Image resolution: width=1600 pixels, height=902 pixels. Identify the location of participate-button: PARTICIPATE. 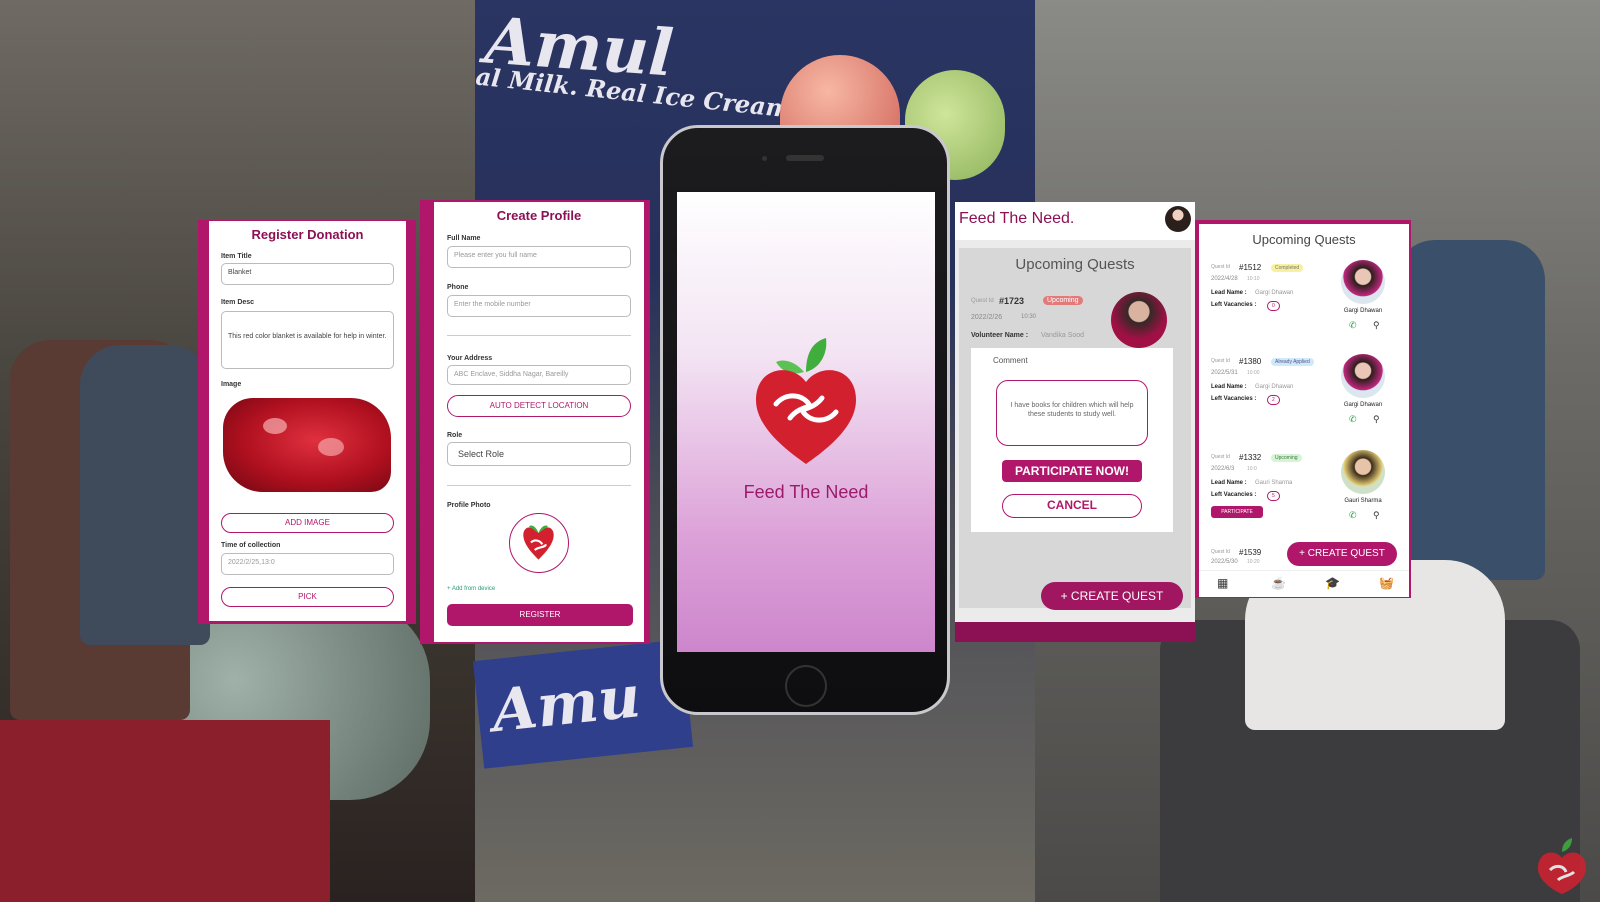
(1237, 512).